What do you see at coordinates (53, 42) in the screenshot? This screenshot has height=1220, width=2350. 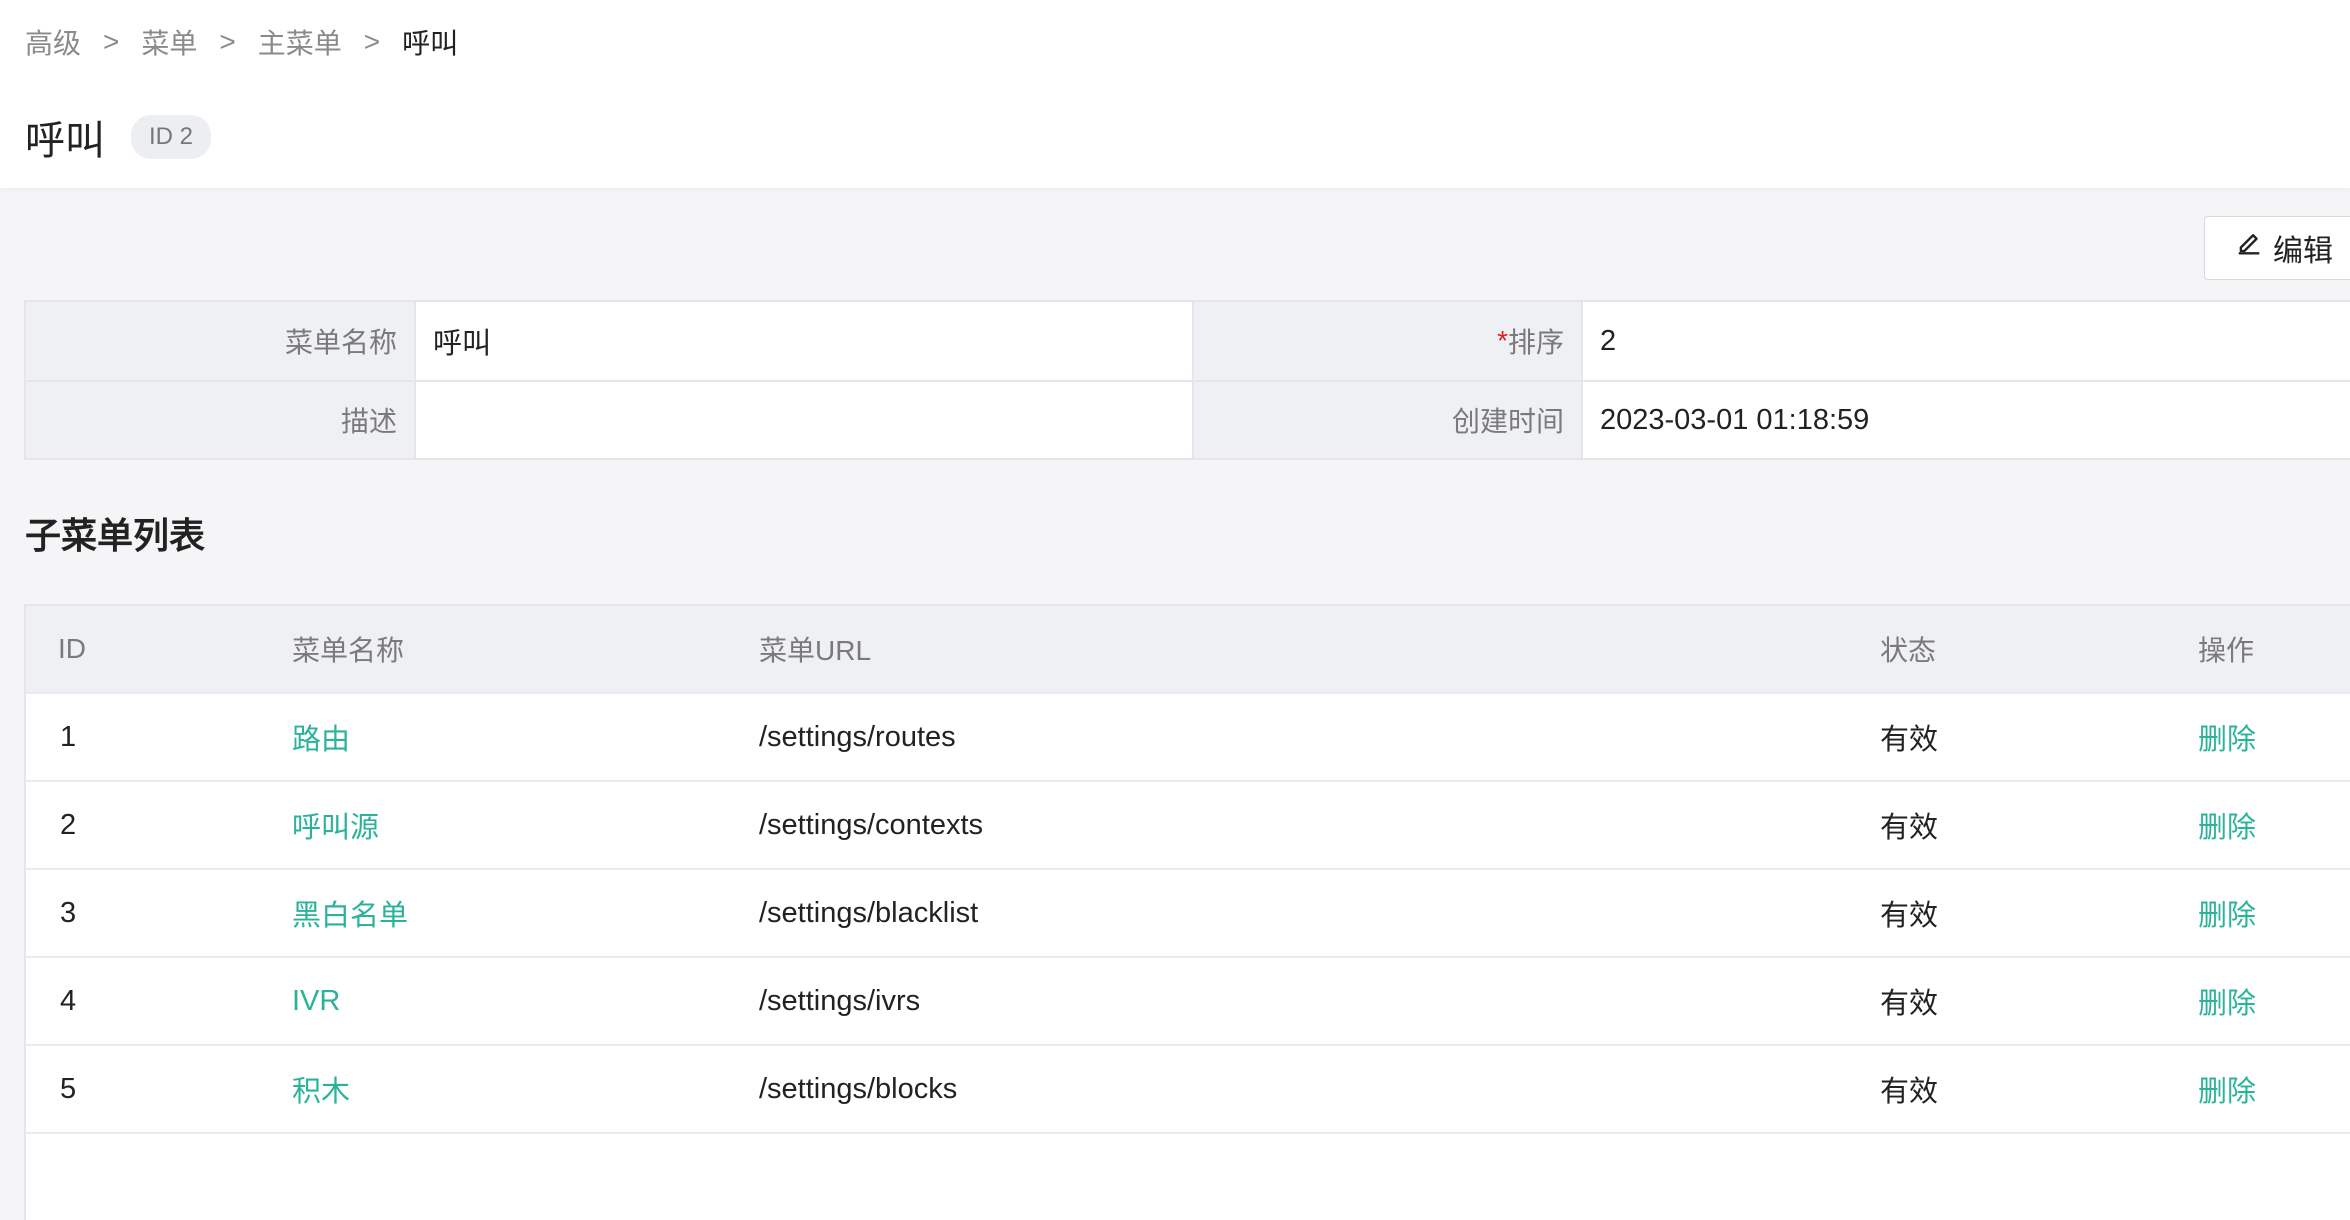 I see `breadcrumb-item-advanced: 高级` at bounding box center [53, 42].